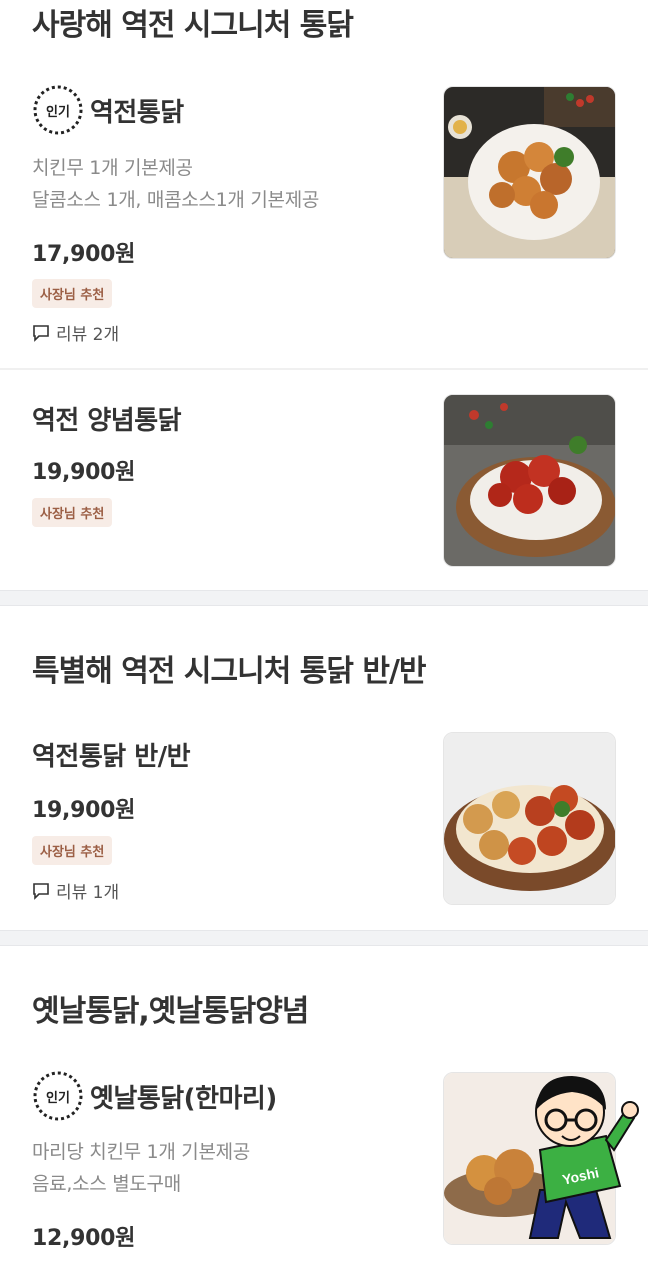 Image resolution: width=648 pixels, height=1266 pixels. What do you see at coordinates (529, 480) in the screenshot?
I see `item-photo-yangnyeom-chicken` at bounding box center [529, 480].